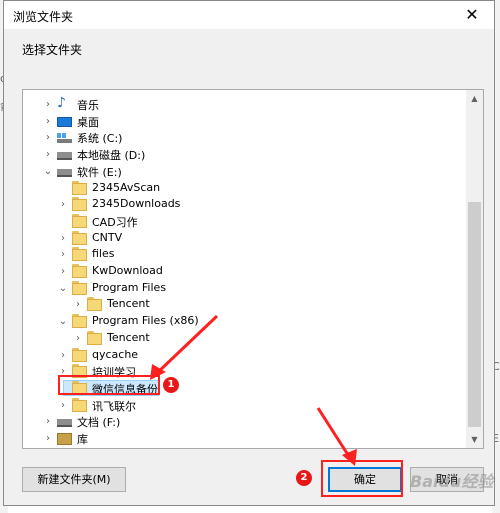 Image resolution: width=500 pixels, height=513 pixels. What do you see at coordinates (243, 154) in the screenshot?
I see `tree-row: › 本地磁盘 (D:)` at bounding box center [243, 154].